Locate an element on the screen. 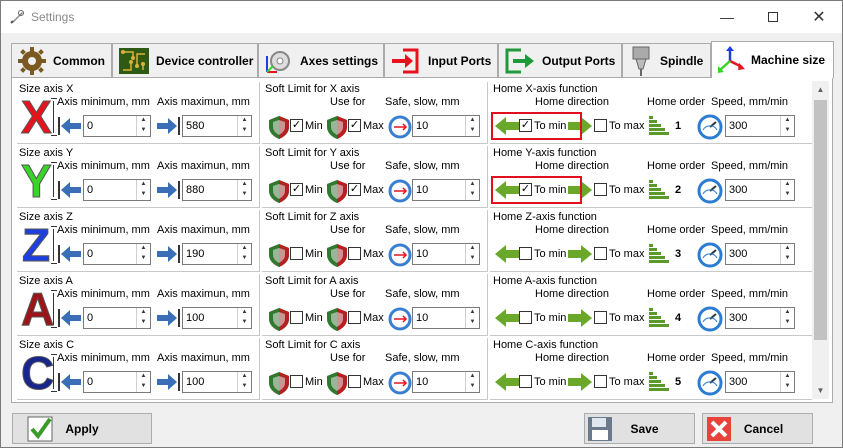 The height and width of the screenshot is (448, 843). tab-machine-size: Machine size is located at coordinates (772, 59).